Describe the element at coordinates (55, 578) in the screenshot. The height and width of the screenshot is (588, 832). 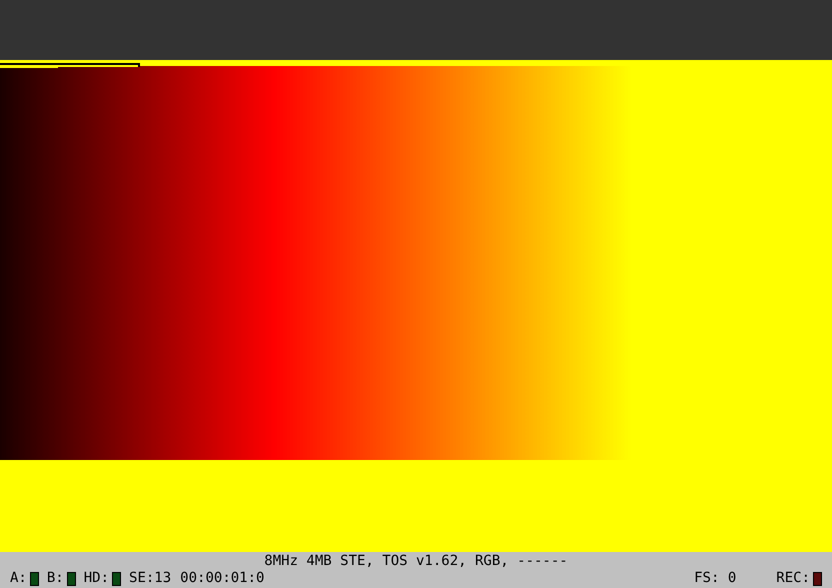
I see `drive-label: B:` at that location.